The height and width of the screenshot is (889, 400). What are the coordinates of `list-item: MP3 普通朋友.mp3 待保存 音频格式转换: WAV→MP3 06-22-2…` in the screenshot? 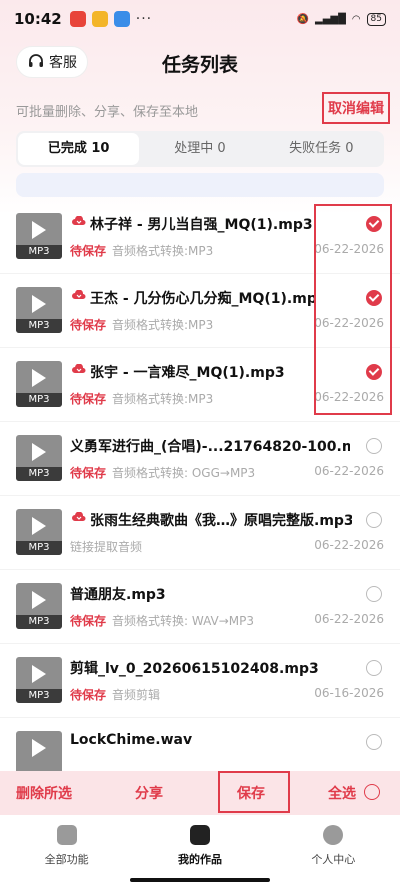 It's located at (200, 607).